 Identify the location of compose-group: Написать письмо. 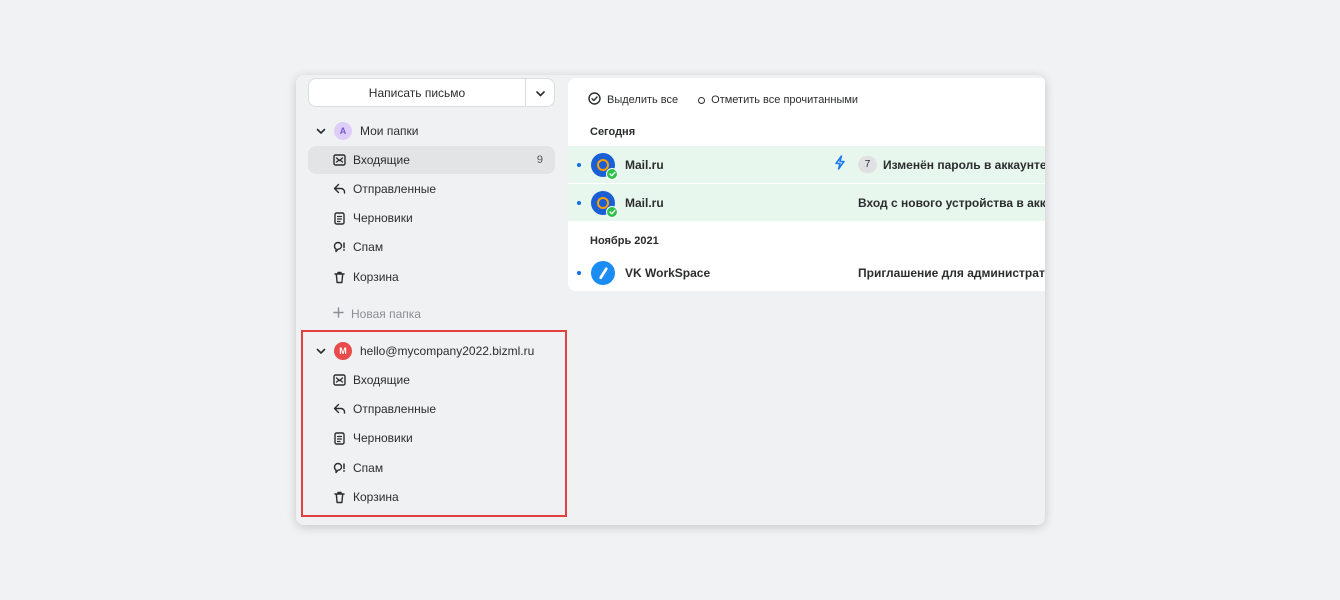
(431, 92).